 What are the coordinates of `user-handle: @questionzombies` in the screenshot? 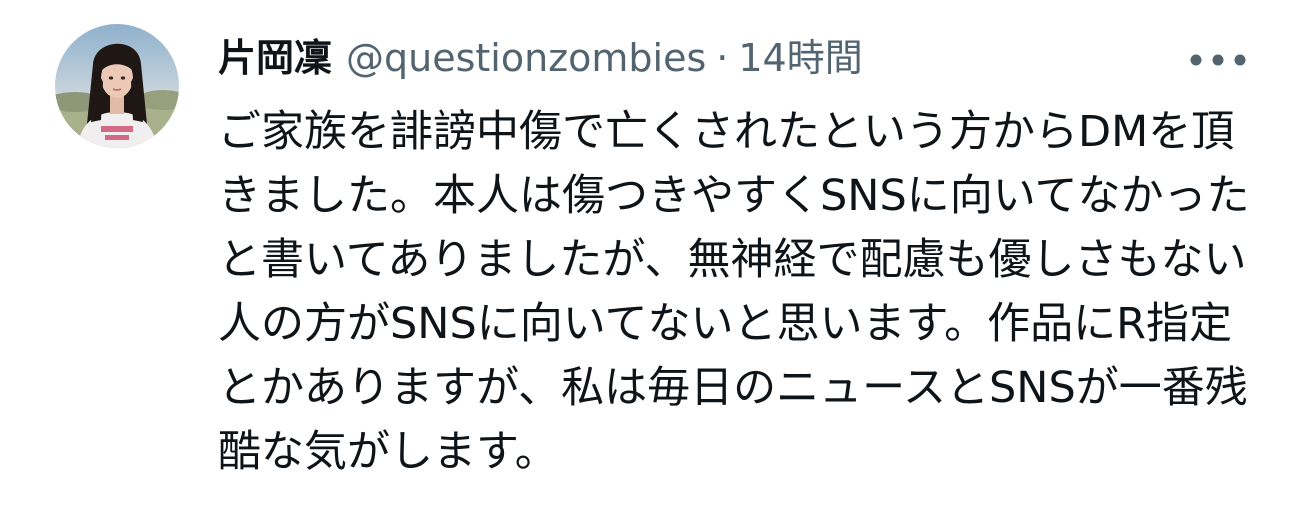 It's located at (526, 58).